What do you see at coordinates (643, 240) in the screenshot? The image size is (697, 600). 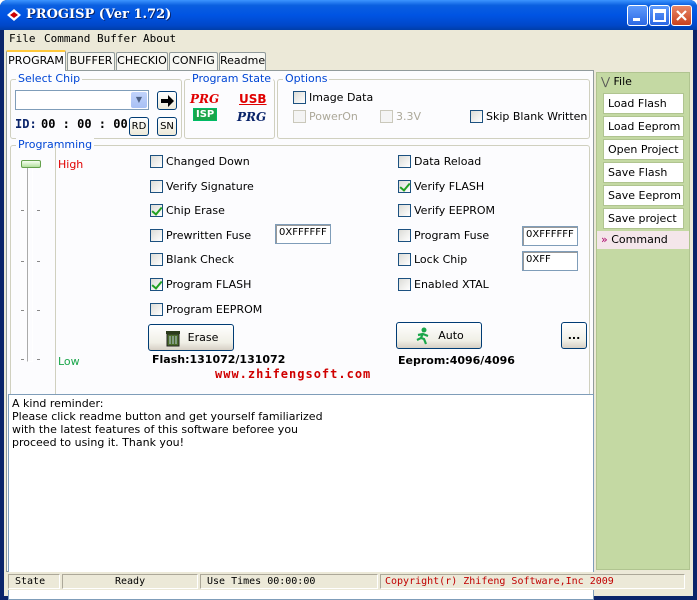 I see `sidebar-command-header: » Command` at bounding box center [643, 240].